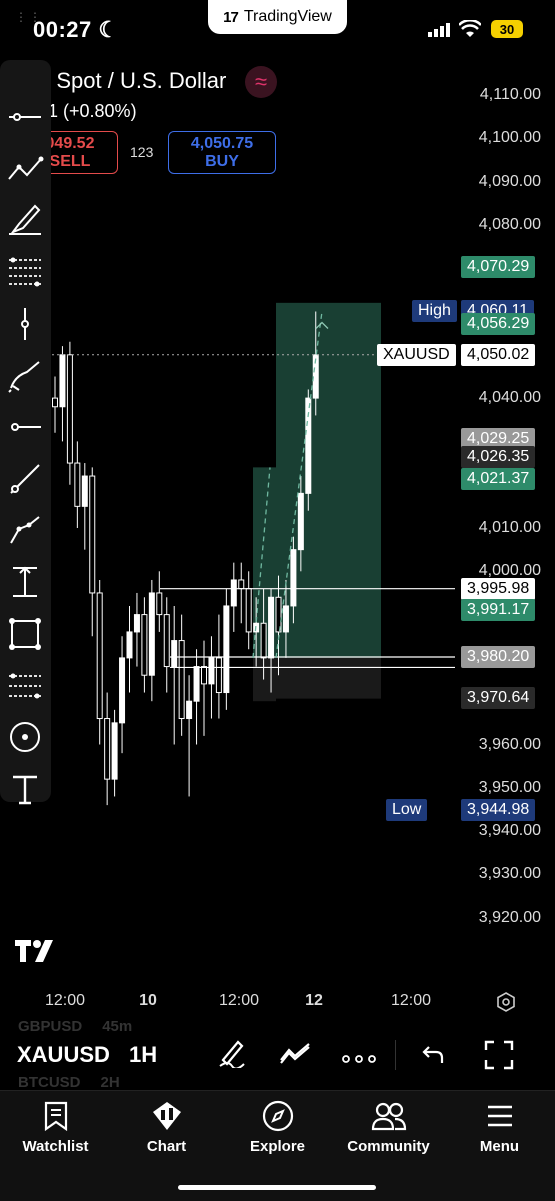 The width and height of the screenshot is (555, 1201). What do you see at coordinates (509, 181) in the screenshot?
I see `price-axis-label: 4,090.00` at bounding box center [509, 181].